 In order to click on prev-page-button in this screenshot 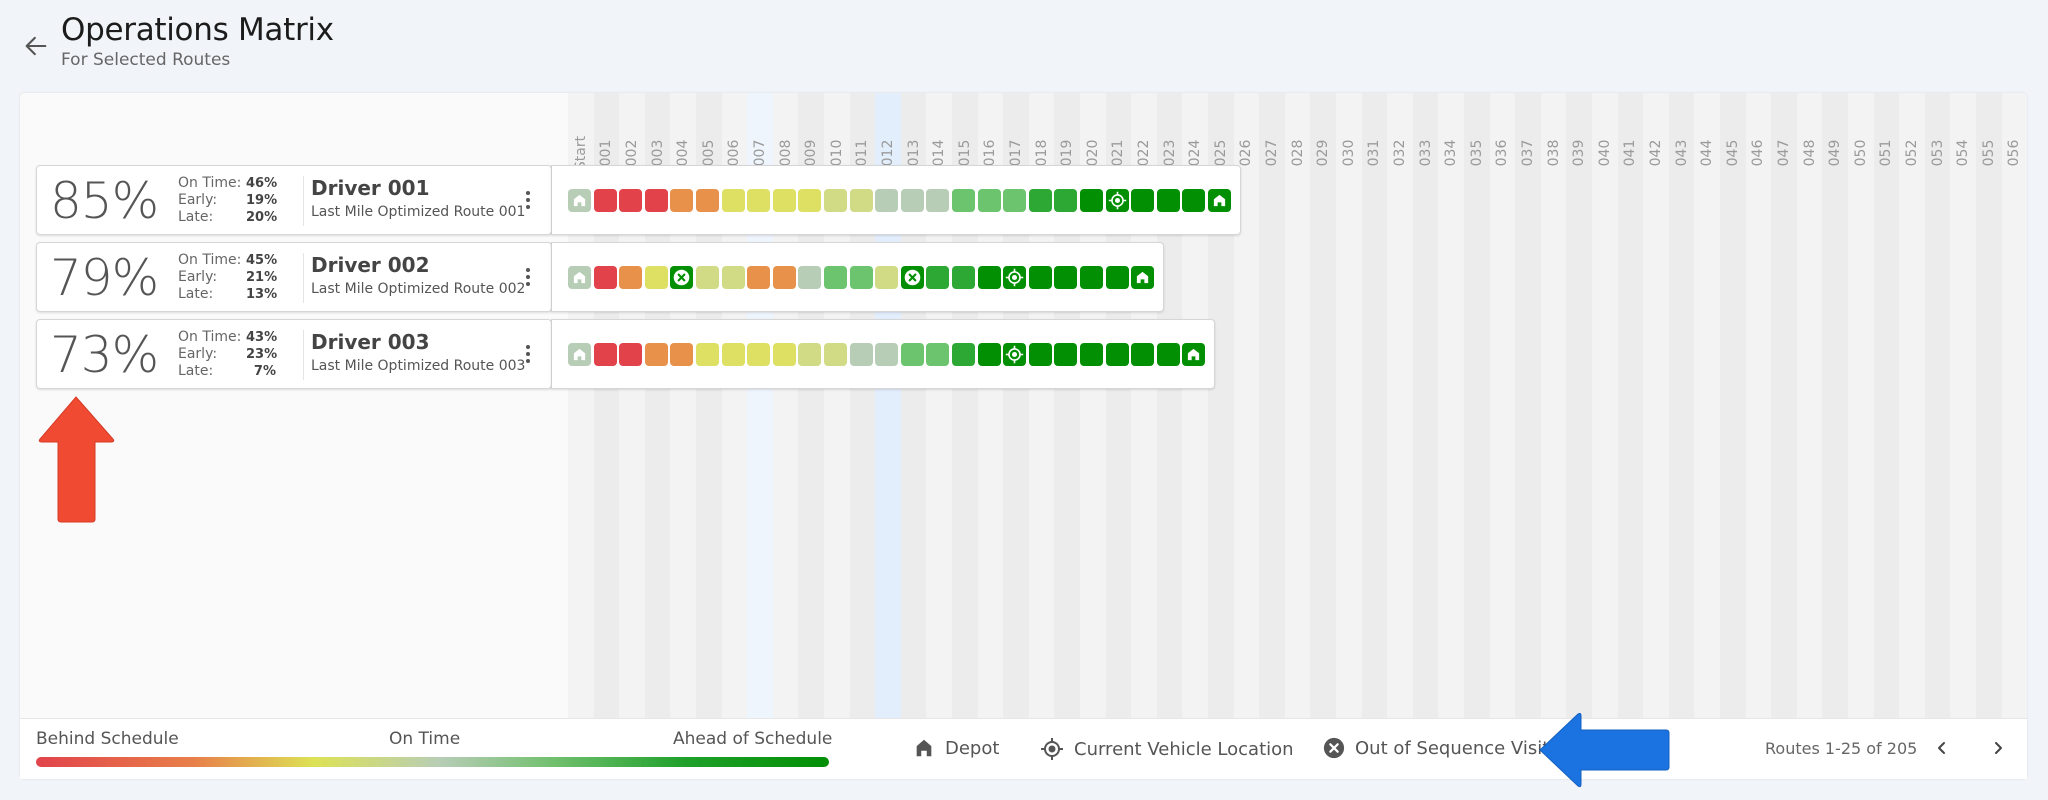, I will do `click(1942, 748)`.